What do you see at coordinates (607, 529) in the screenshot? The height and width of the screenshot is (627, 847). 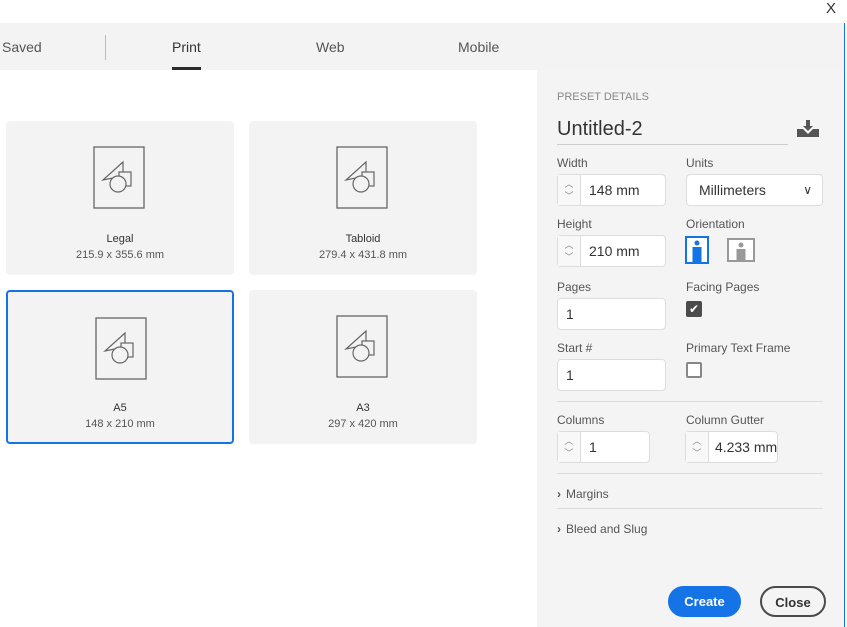 I see `bleed-slug-label: Bleed and Slug` at bounding box center [607, 529].